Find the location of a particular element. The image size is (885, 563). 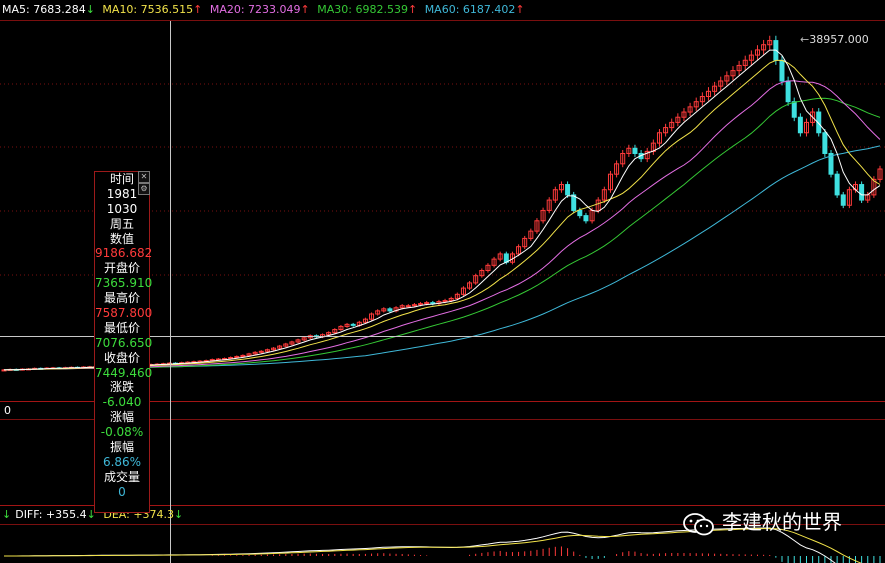

tooltip-row: 周五 is located at coordinates (121, 223).